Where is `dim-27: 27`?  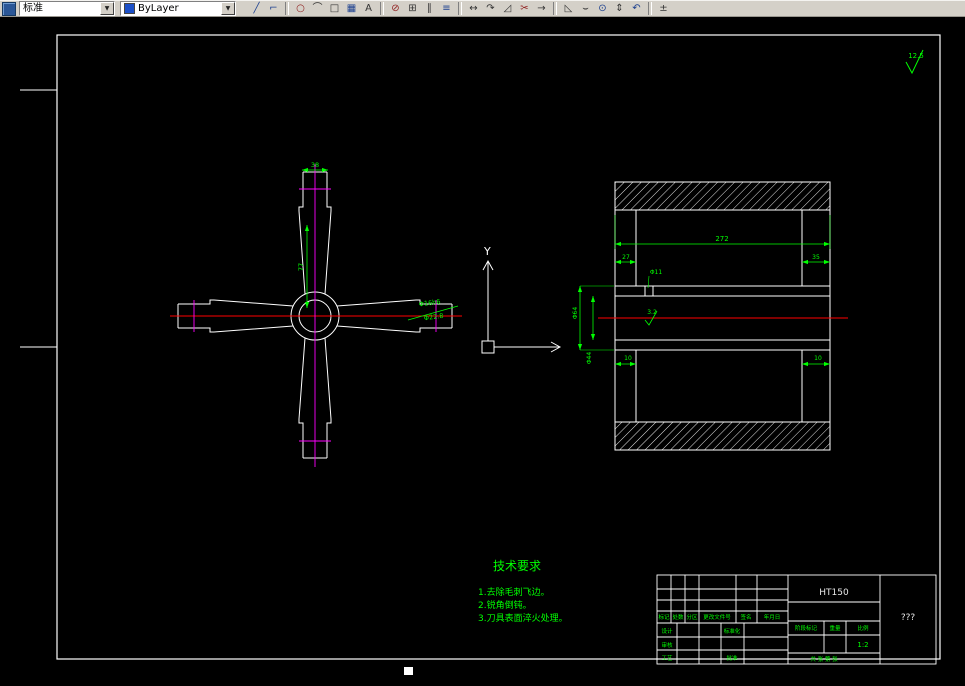 dim-27: 27 is located at coordinates (626, 257).